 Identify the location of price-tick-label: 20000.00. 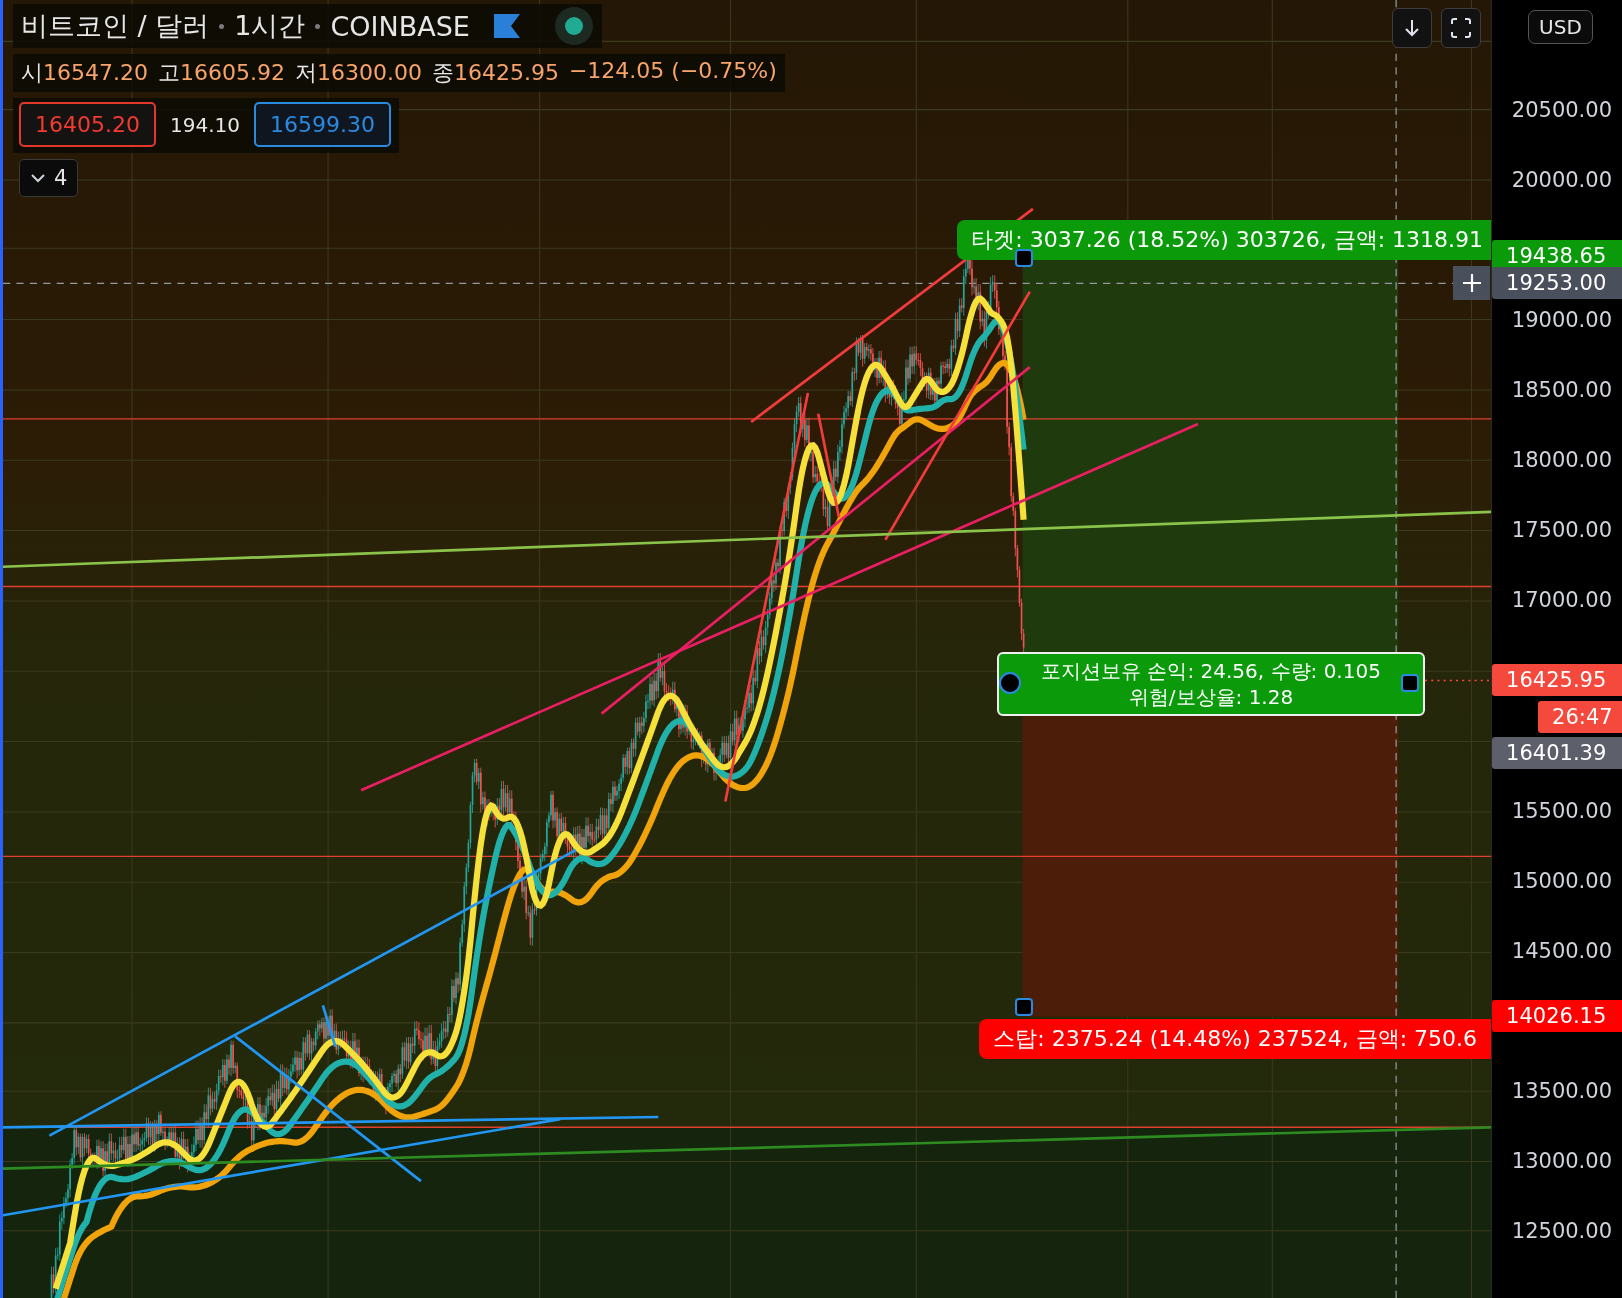
(1561, 180).